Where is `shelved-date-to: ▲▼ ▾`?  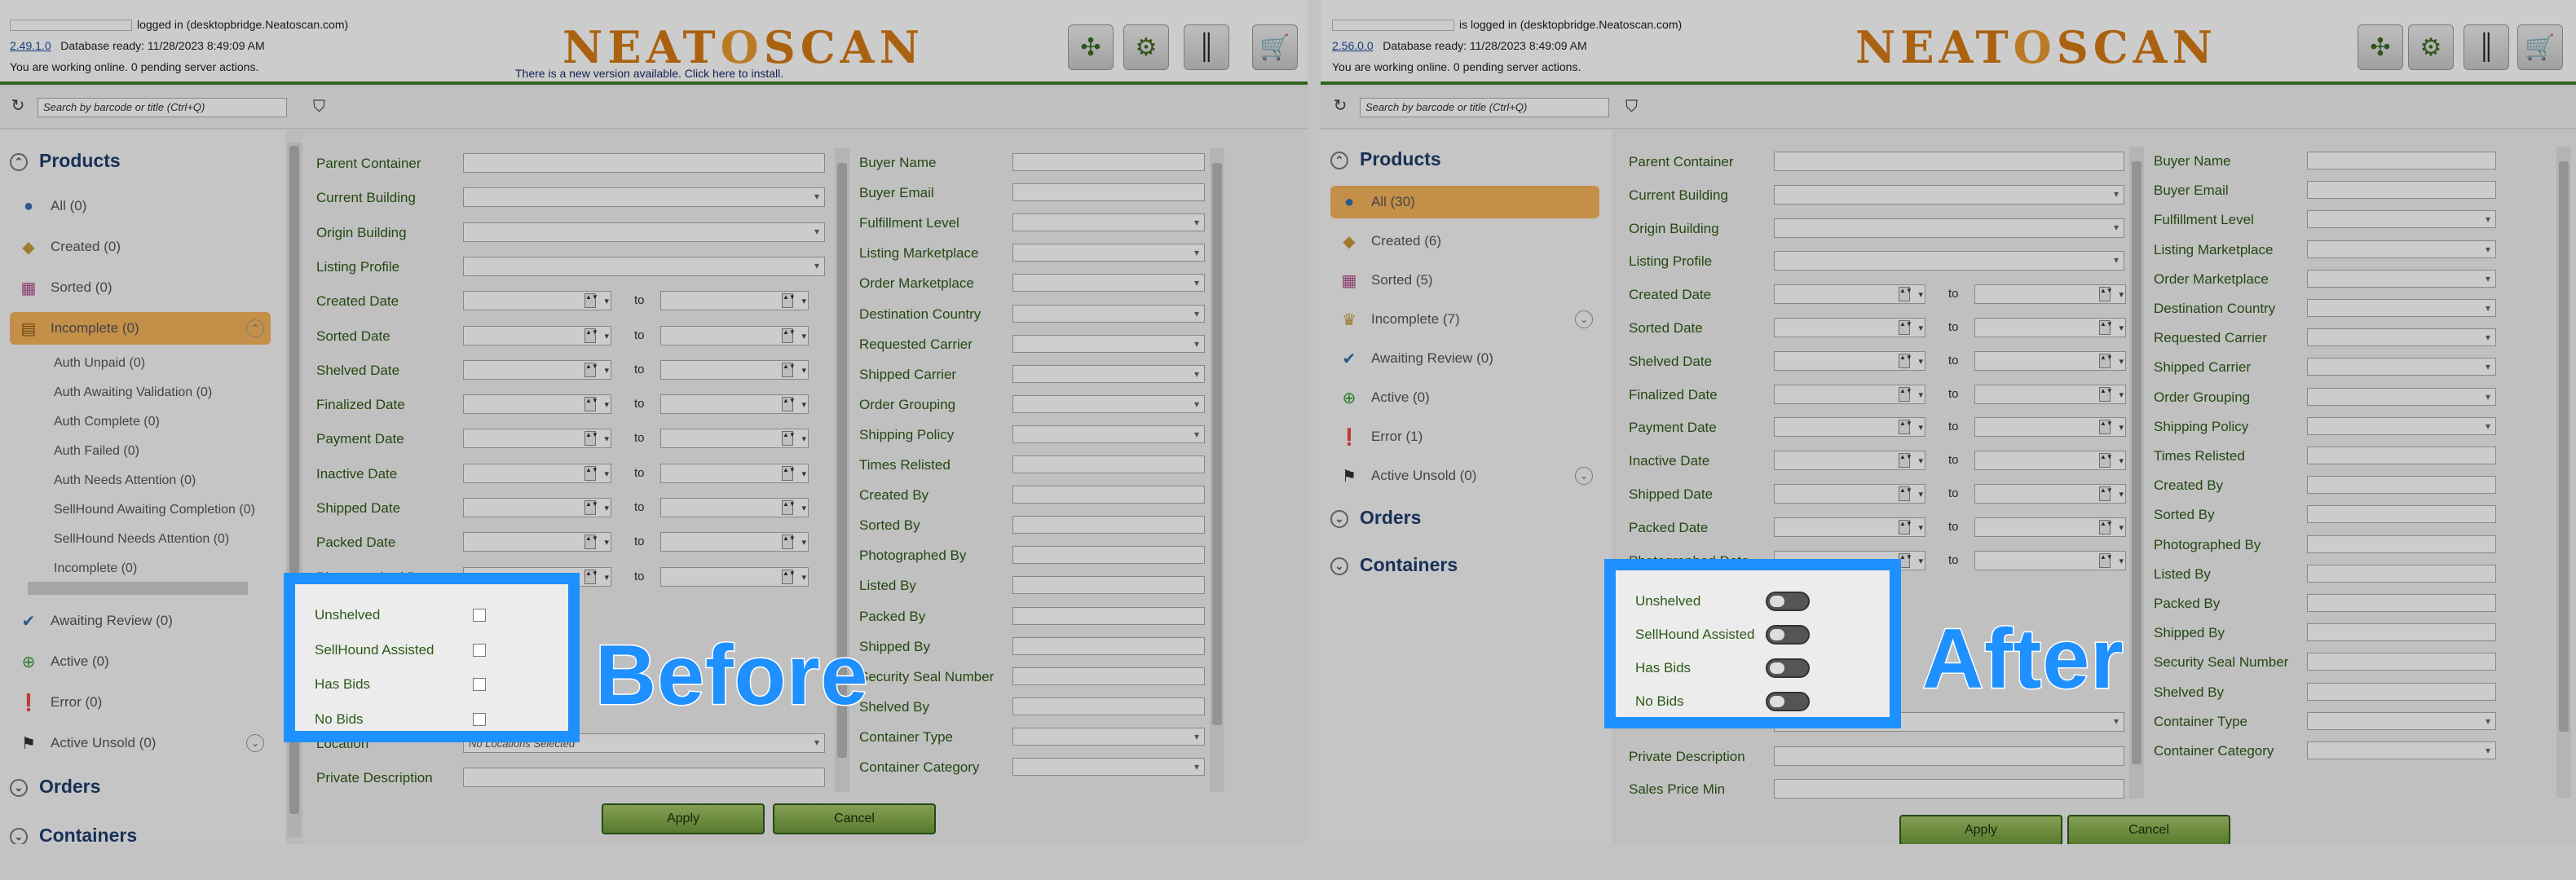 shelved-date-to: ▲▼ ▾ is located at coordinates (734, 369).